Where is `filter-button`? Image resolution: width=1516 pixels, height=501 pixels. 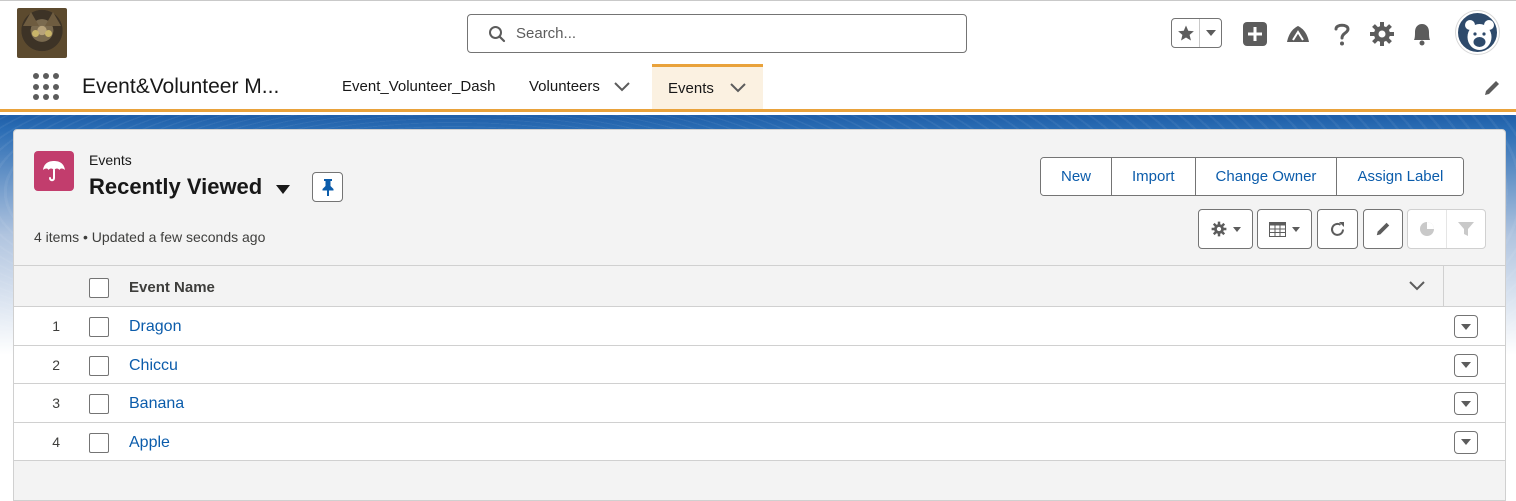 filter-button is located at coordinates (1466, 229).